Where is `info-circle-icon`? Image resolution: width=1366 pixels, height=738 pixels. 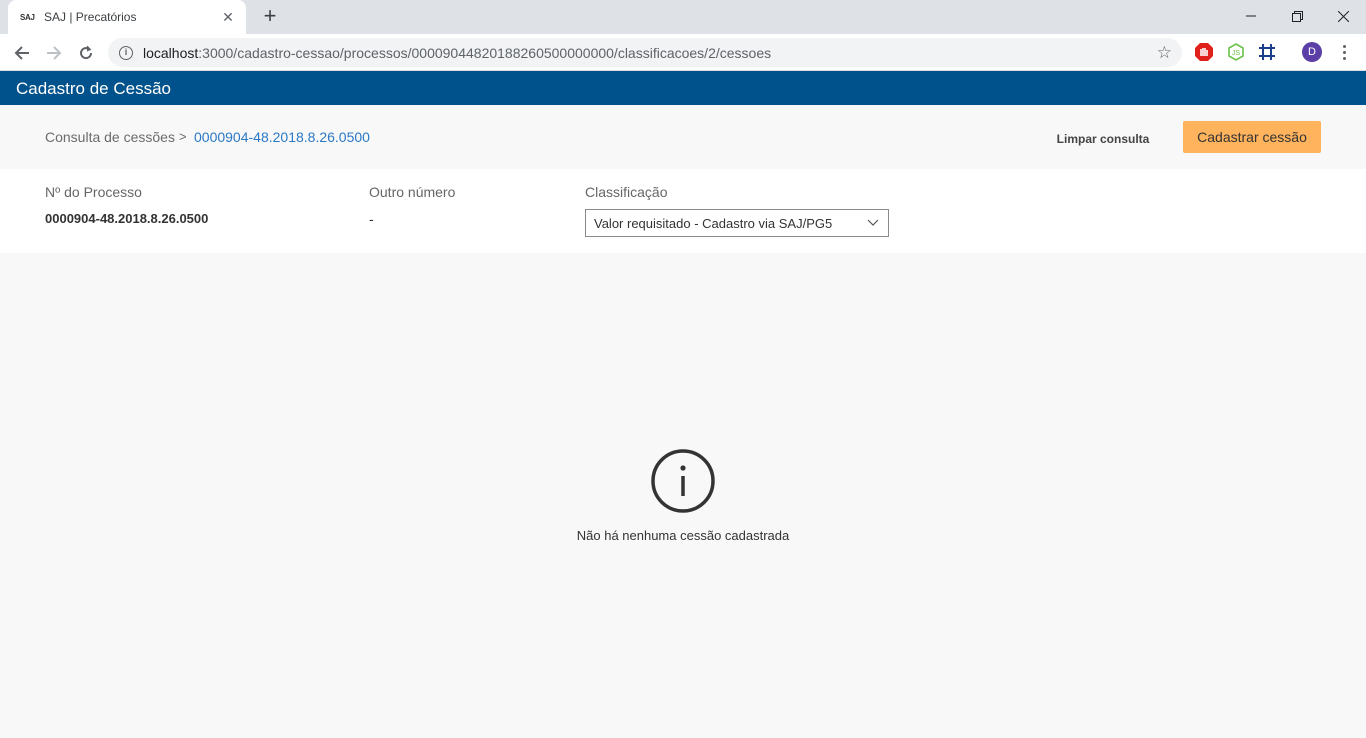 info-circle-icon is located at coordinates (683, 481).